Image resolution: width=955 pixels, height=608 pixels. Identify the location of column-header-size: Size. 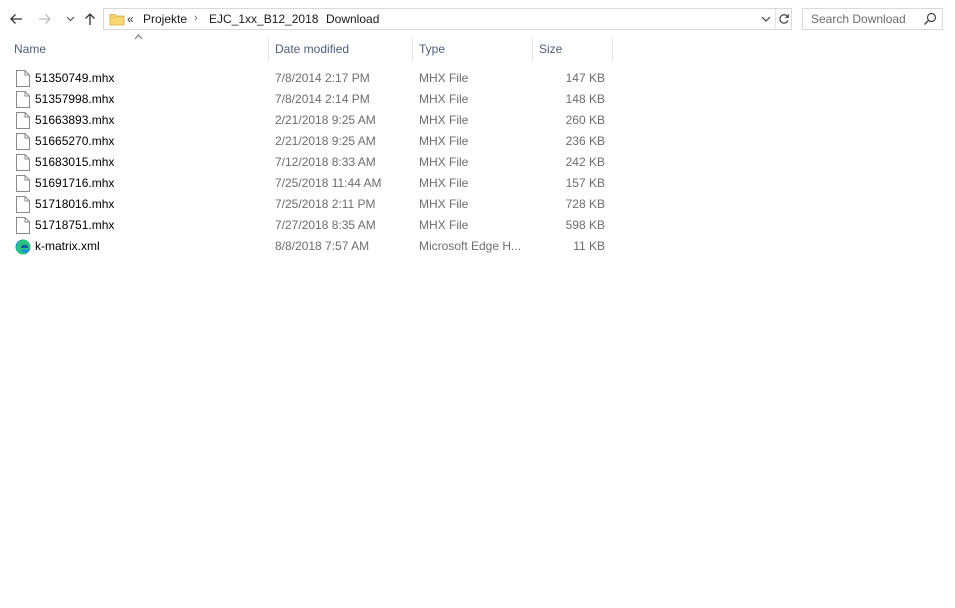
(572, 50).